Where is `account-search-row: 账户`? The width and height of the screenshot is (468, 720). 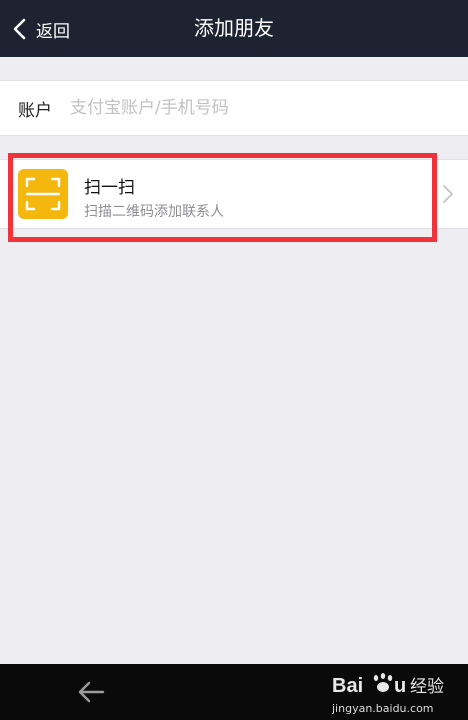 account-search-row: 账户 is located at coordinates (234, 108).